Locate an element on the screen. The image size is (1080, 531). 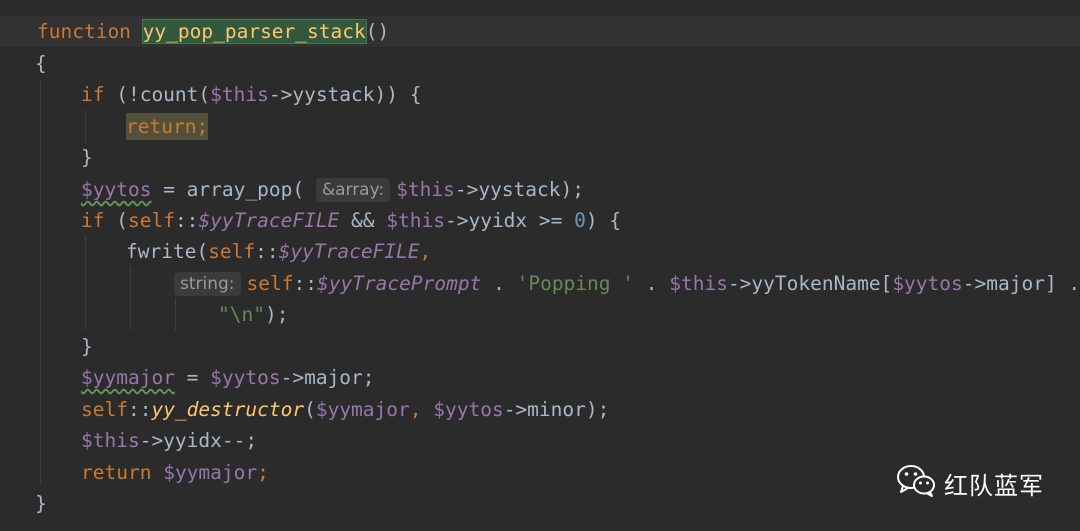
watermark: 红队蓝军 is located at coordinates (970, 483).